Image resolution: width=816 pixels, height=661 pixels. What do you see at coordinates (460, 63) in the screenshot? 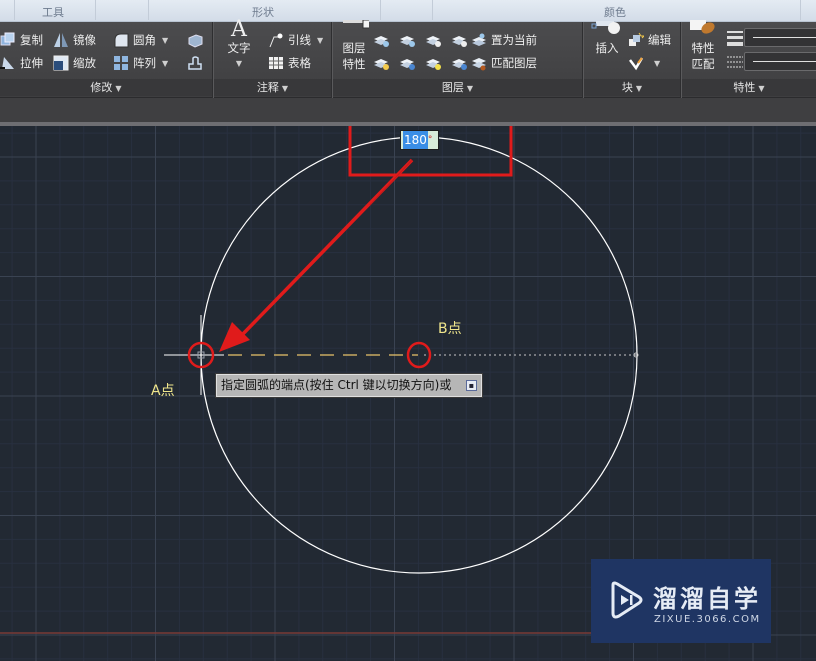
I see `layer-unlock-icon` at bounding box center [460, 63].